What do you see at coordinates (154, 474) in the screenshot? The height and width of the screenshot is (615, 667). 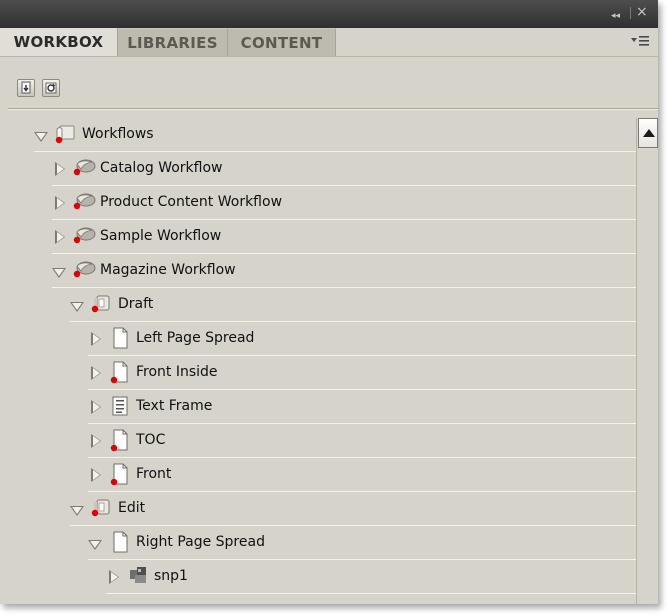 I see `tree-item-label: Front` at bounding box center [154, 474].